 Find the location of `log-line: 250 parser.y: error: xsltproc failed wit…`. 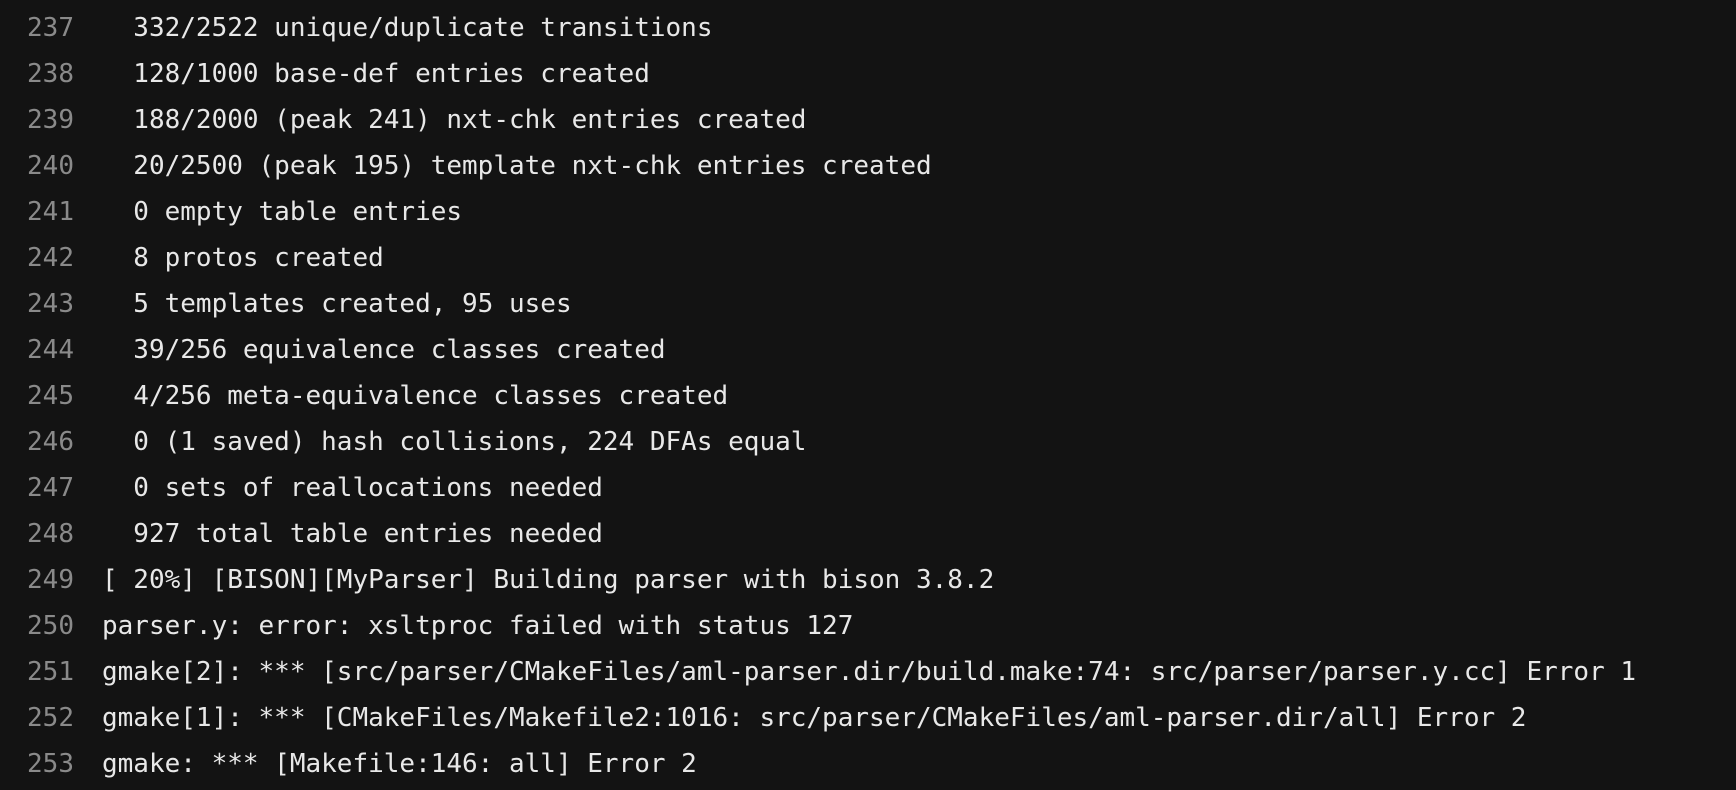

log-line: 250 parser.y: error: xsltproc failed wit… is located at coordinates (868, 626).